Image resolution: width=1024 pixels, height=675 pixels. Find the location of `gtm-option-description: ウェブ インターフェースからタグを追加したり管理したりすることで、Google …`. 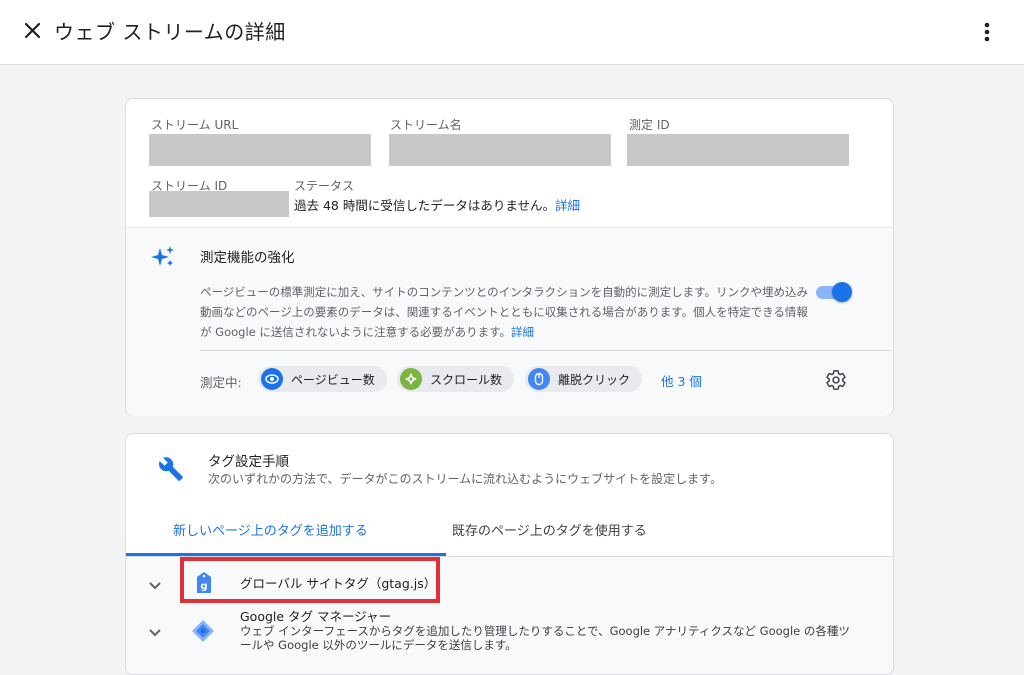

gtm-option-description: ウェブ インターフェースからタグを追加したり管理したりすることで、Google … is located at coordinates (545, 638).